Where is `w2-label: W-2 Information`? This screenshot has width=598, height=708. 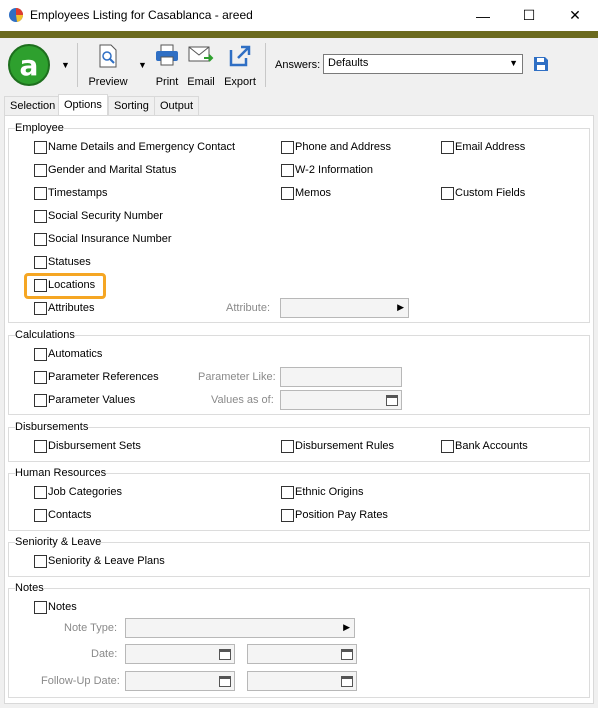
w2-label: W-2 Information is located at coordinates (334, 170).